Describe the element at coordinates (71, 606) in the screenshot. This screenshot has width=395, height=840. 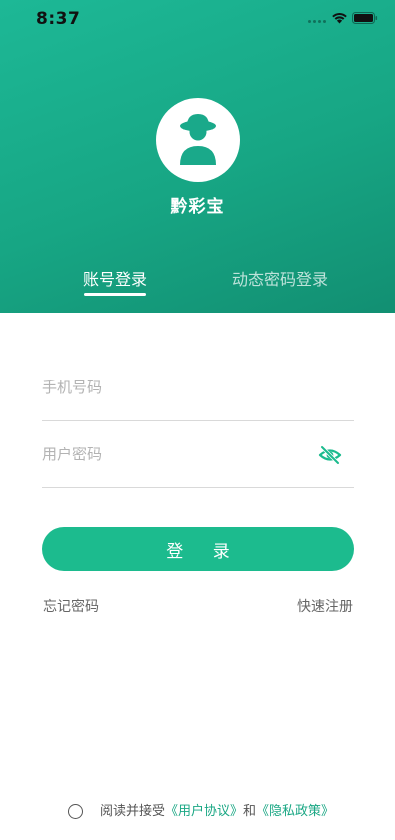
I see `forgot-password-link: 忘记密码` at that location.